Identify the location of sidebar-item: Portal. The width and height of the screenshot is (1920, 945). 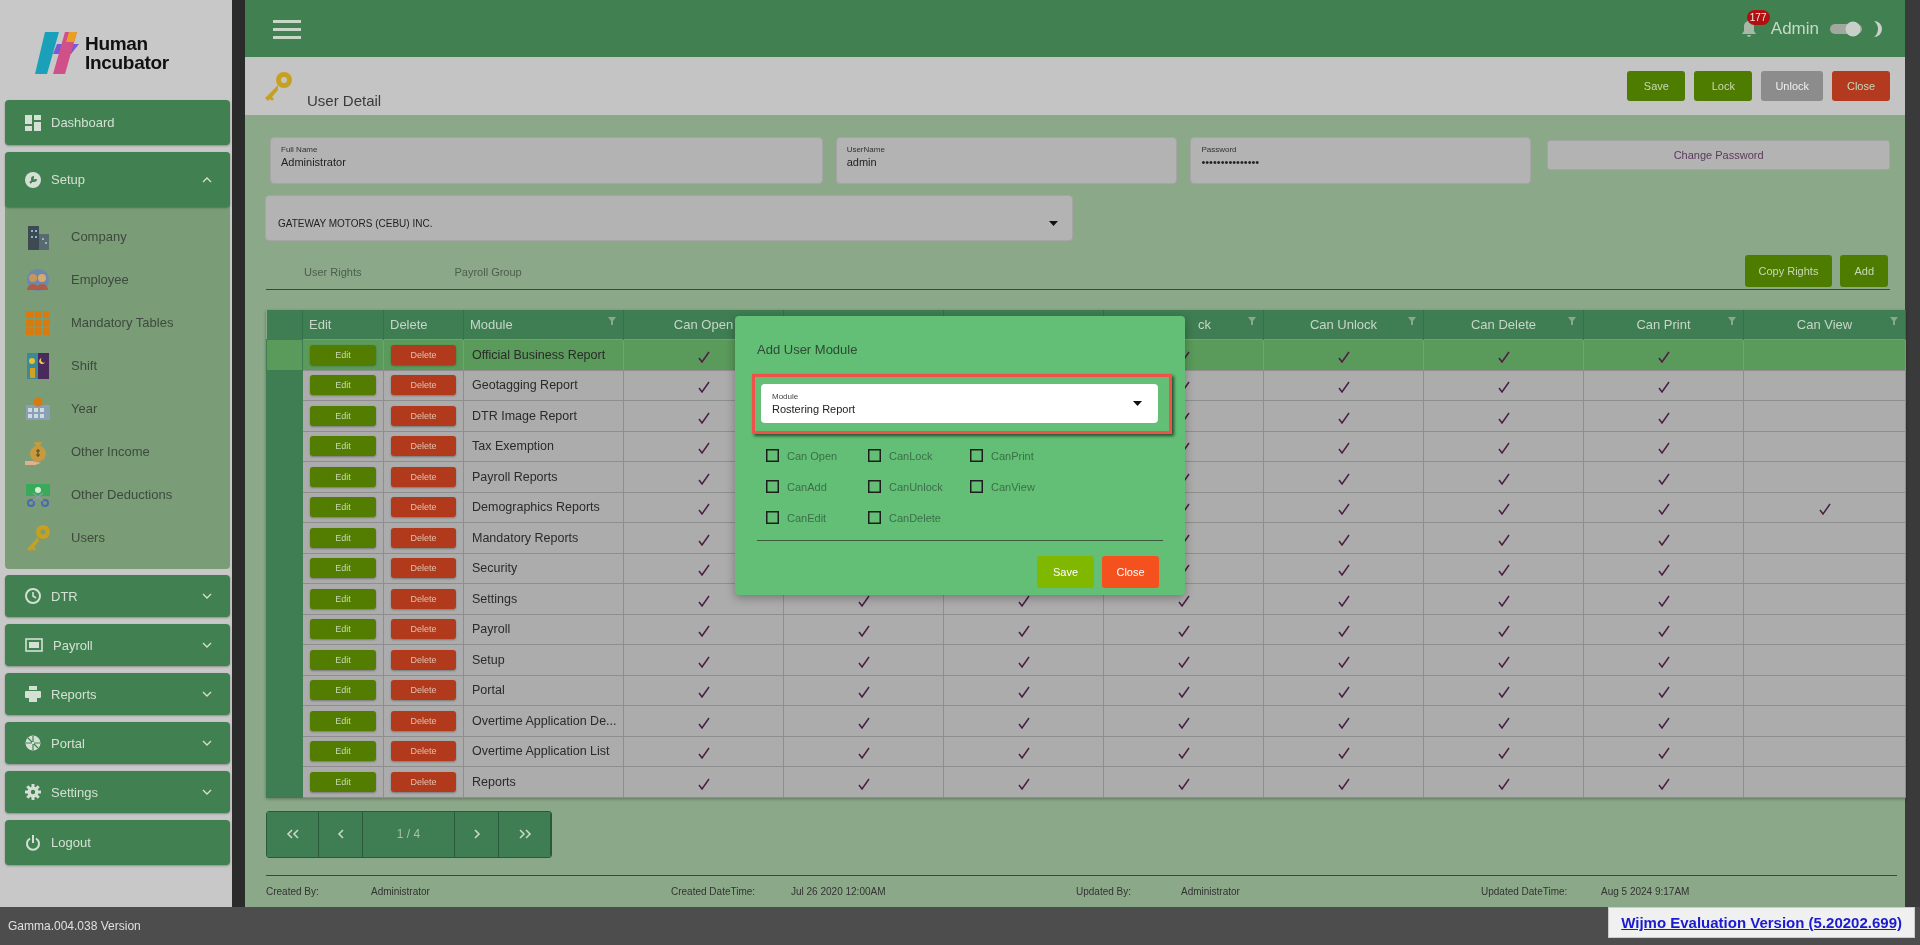
(117, 743).